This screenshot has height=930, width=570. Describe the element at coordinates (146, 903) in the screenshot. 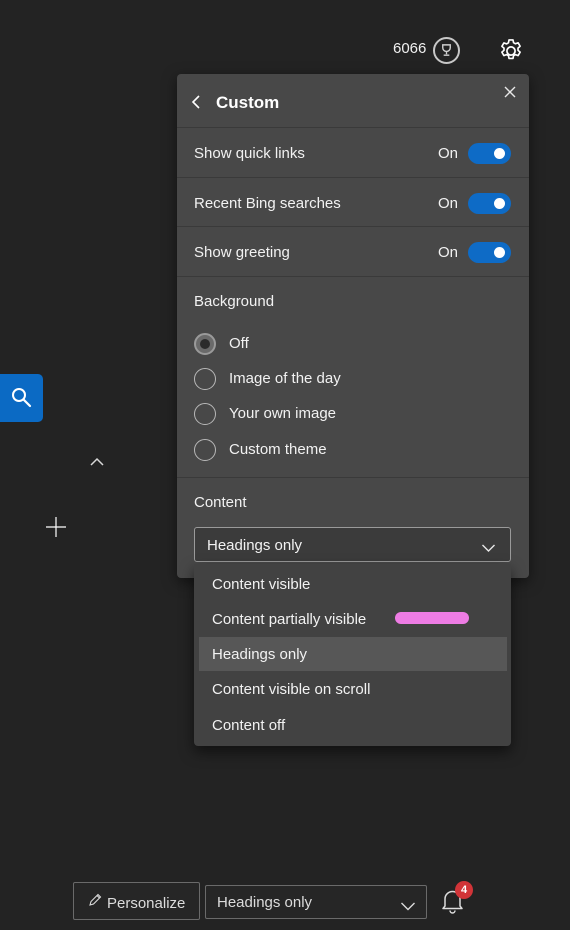

I see `personalize-label: Personalize` at that location.